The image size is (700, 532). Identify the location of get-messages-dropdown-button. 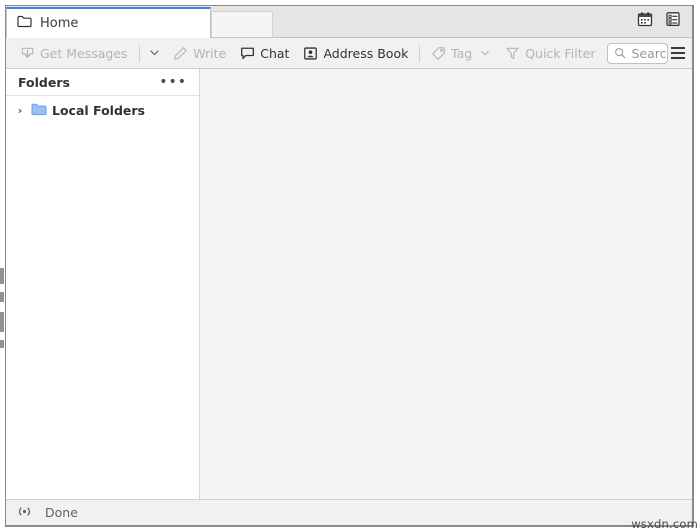
(154, 53).